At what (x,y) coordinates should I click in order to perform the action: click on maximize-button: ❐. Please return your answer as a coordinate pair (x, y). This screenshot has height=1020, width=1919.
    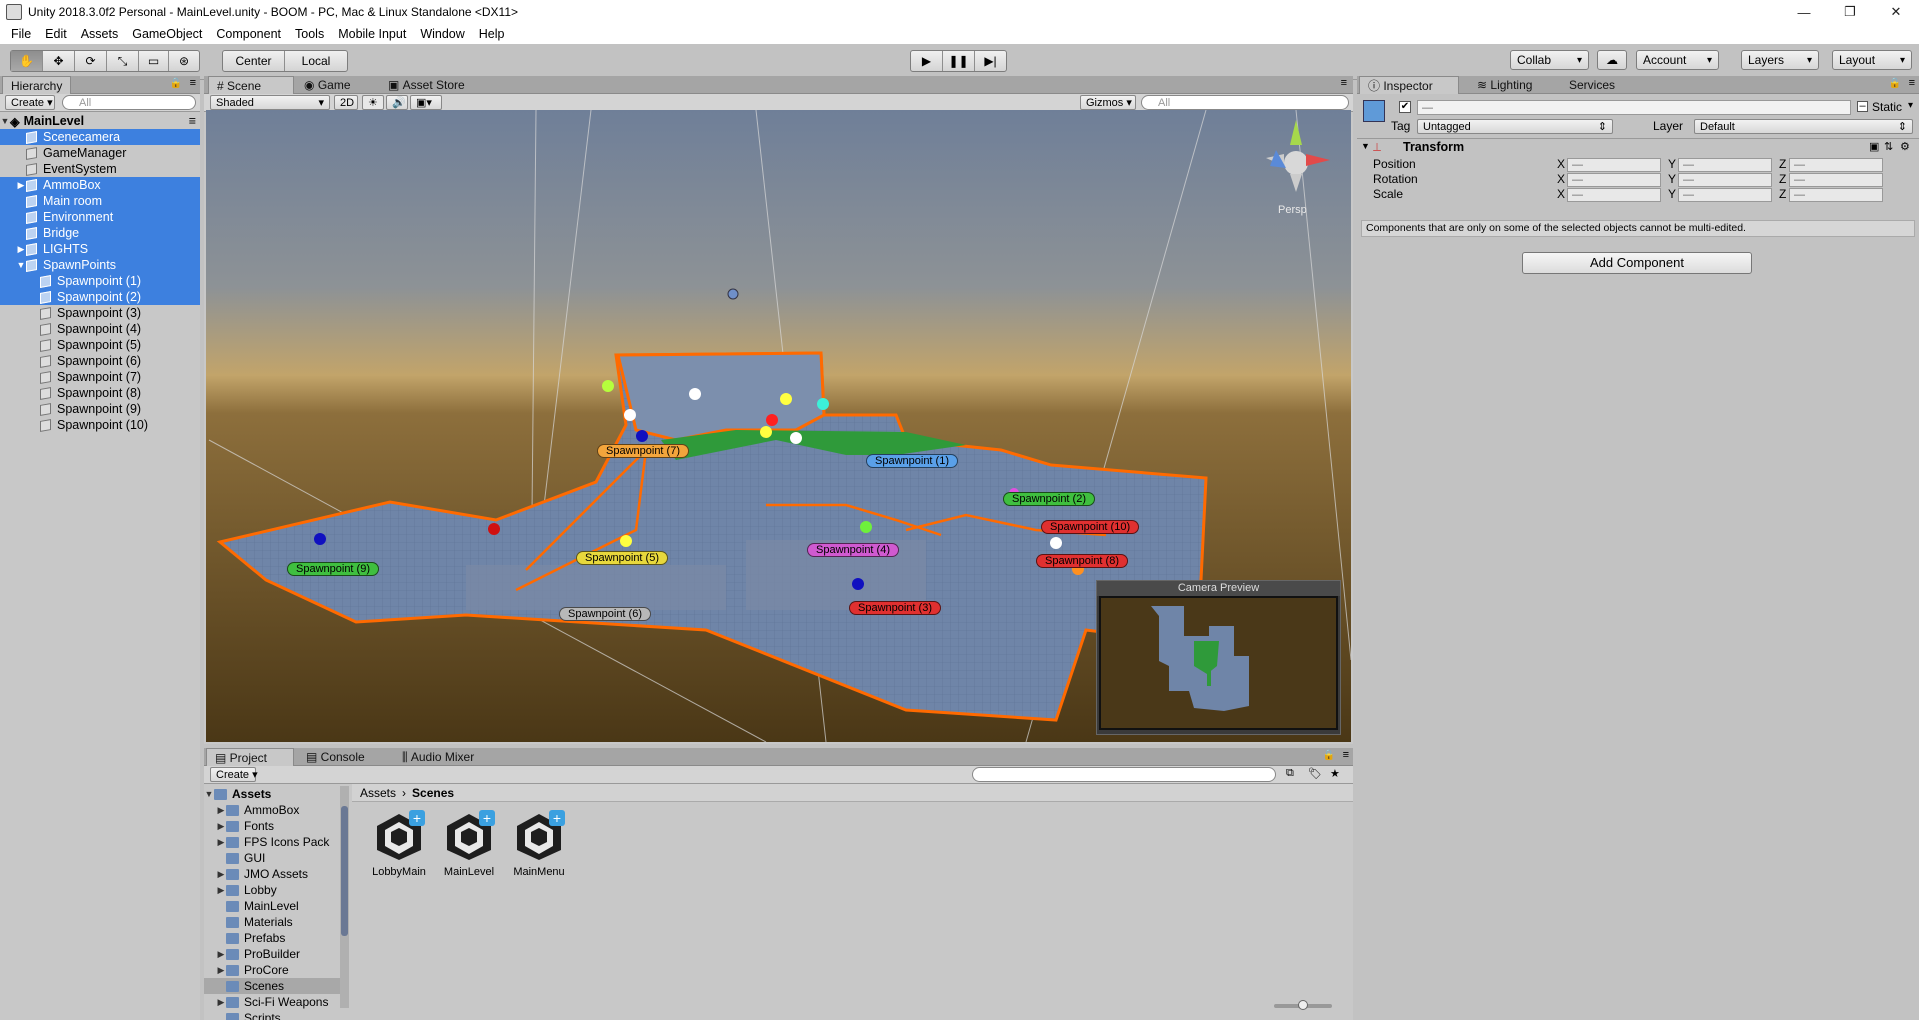
    Looking at the image, I should click on (1850, 12).